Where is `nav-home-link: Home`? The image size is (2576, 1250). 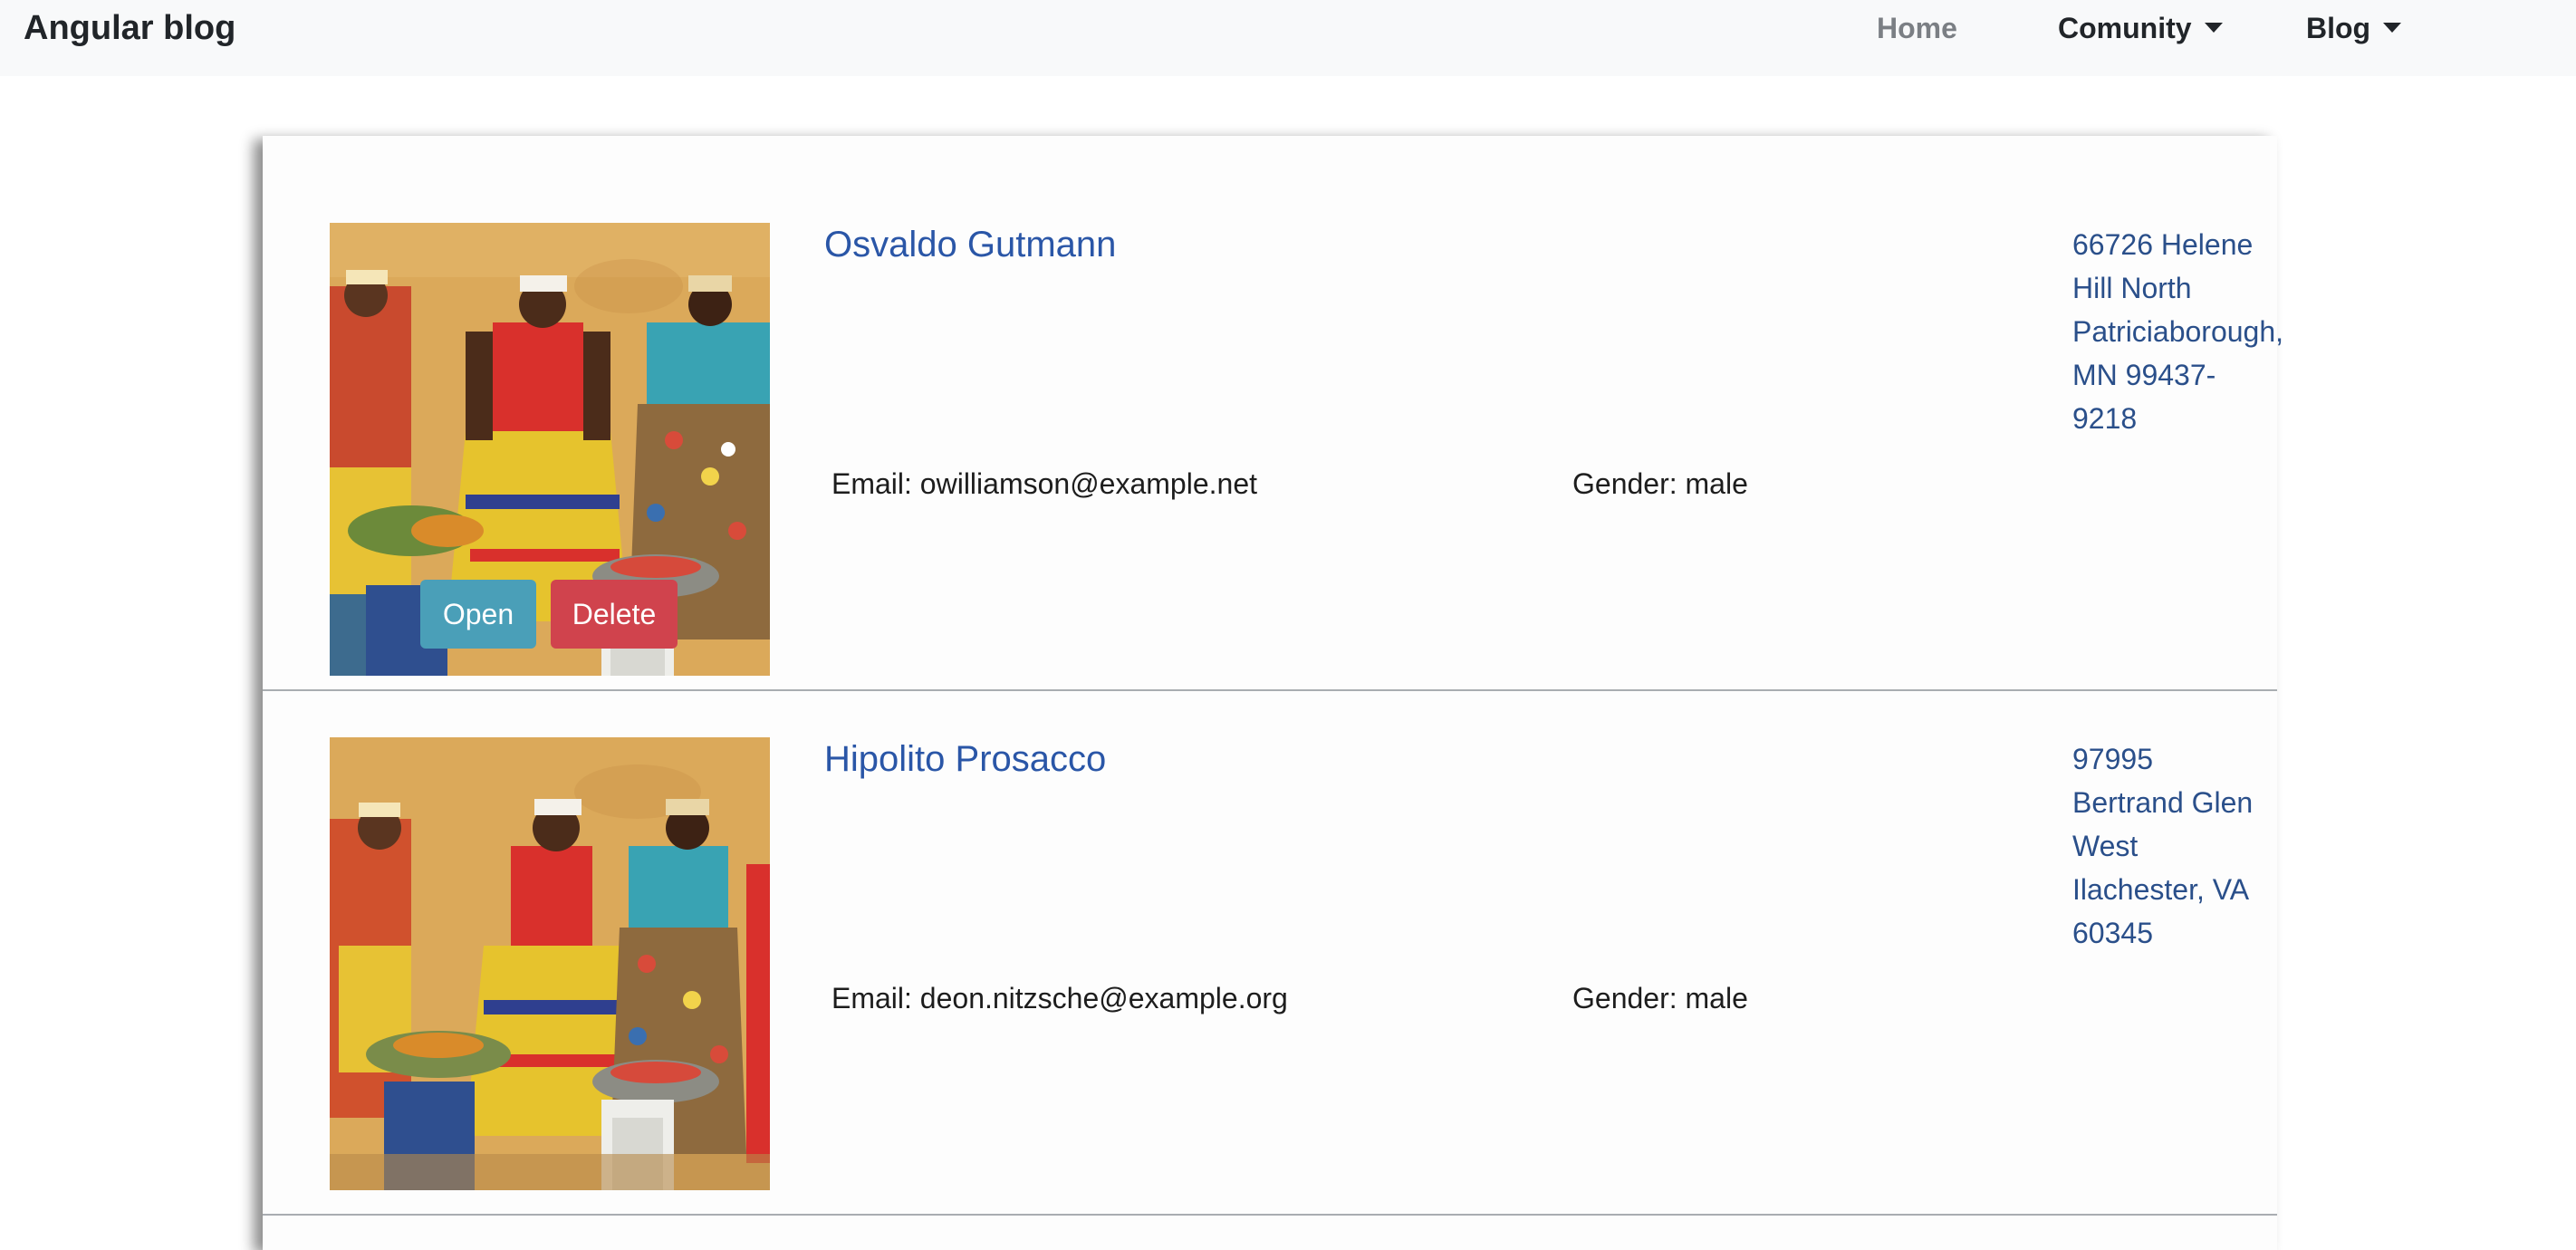 nav-home-link: Home is located at coordinates (1917, 28).